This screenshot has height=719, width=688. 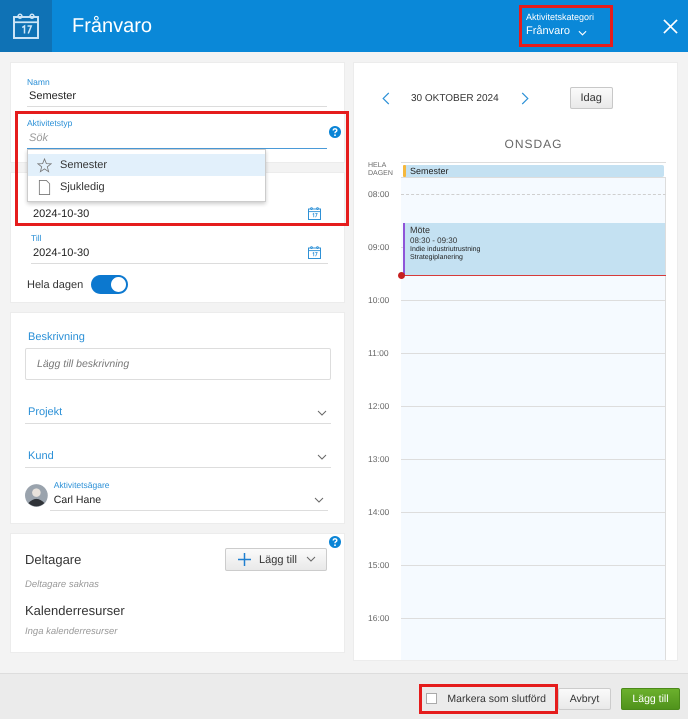 I want to click on window-title: Frånvaro, so click(x=113, y=26).